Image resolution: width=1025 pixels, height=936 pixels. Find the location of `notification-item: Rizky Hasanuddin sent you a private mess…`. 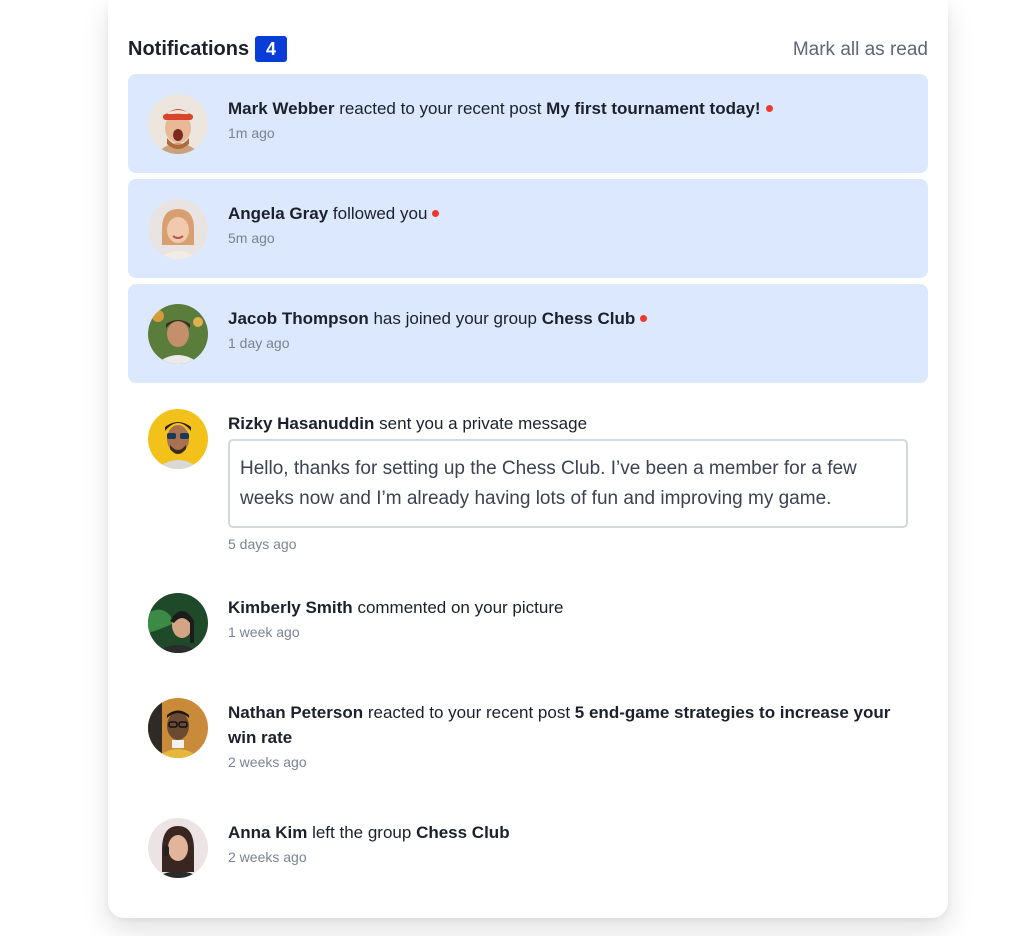

notification-item: Rizky Hasanuddin sent you a private mess… is located at coordinates (528, 474).